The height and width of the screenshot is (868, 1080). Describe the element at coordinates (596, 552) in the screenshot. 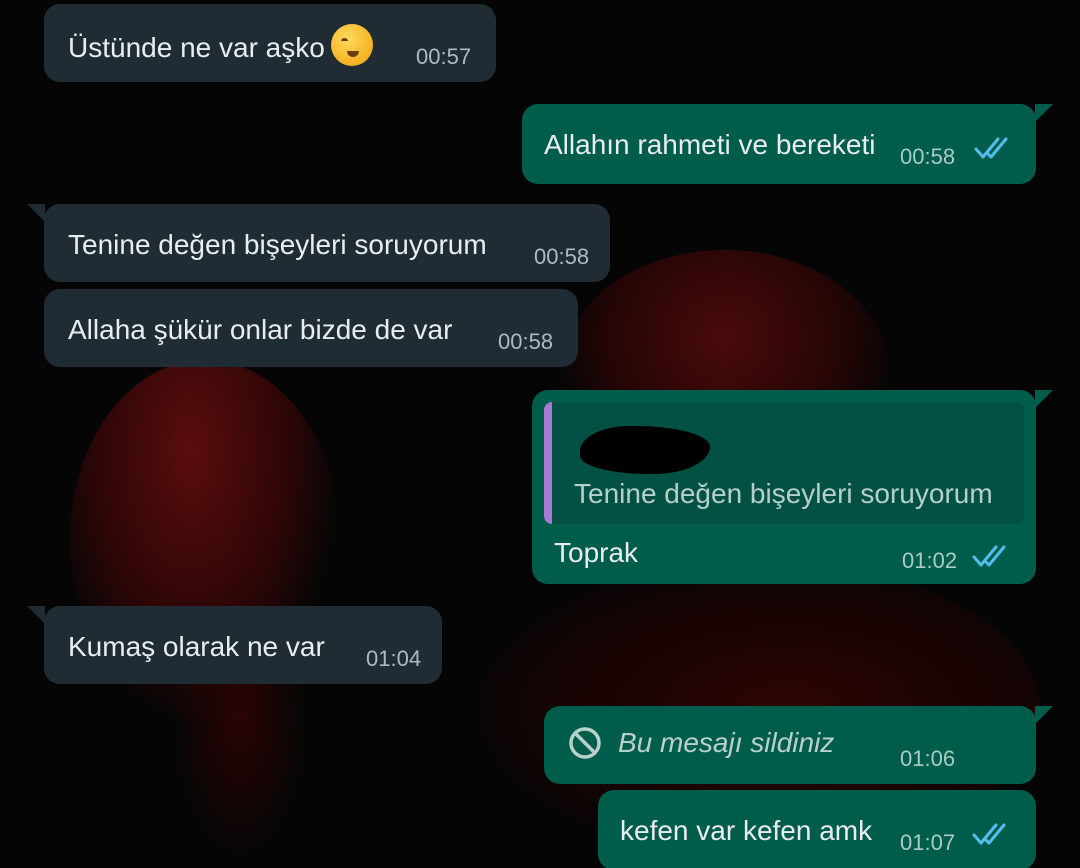

I see `message-text: Toprak` at that location.